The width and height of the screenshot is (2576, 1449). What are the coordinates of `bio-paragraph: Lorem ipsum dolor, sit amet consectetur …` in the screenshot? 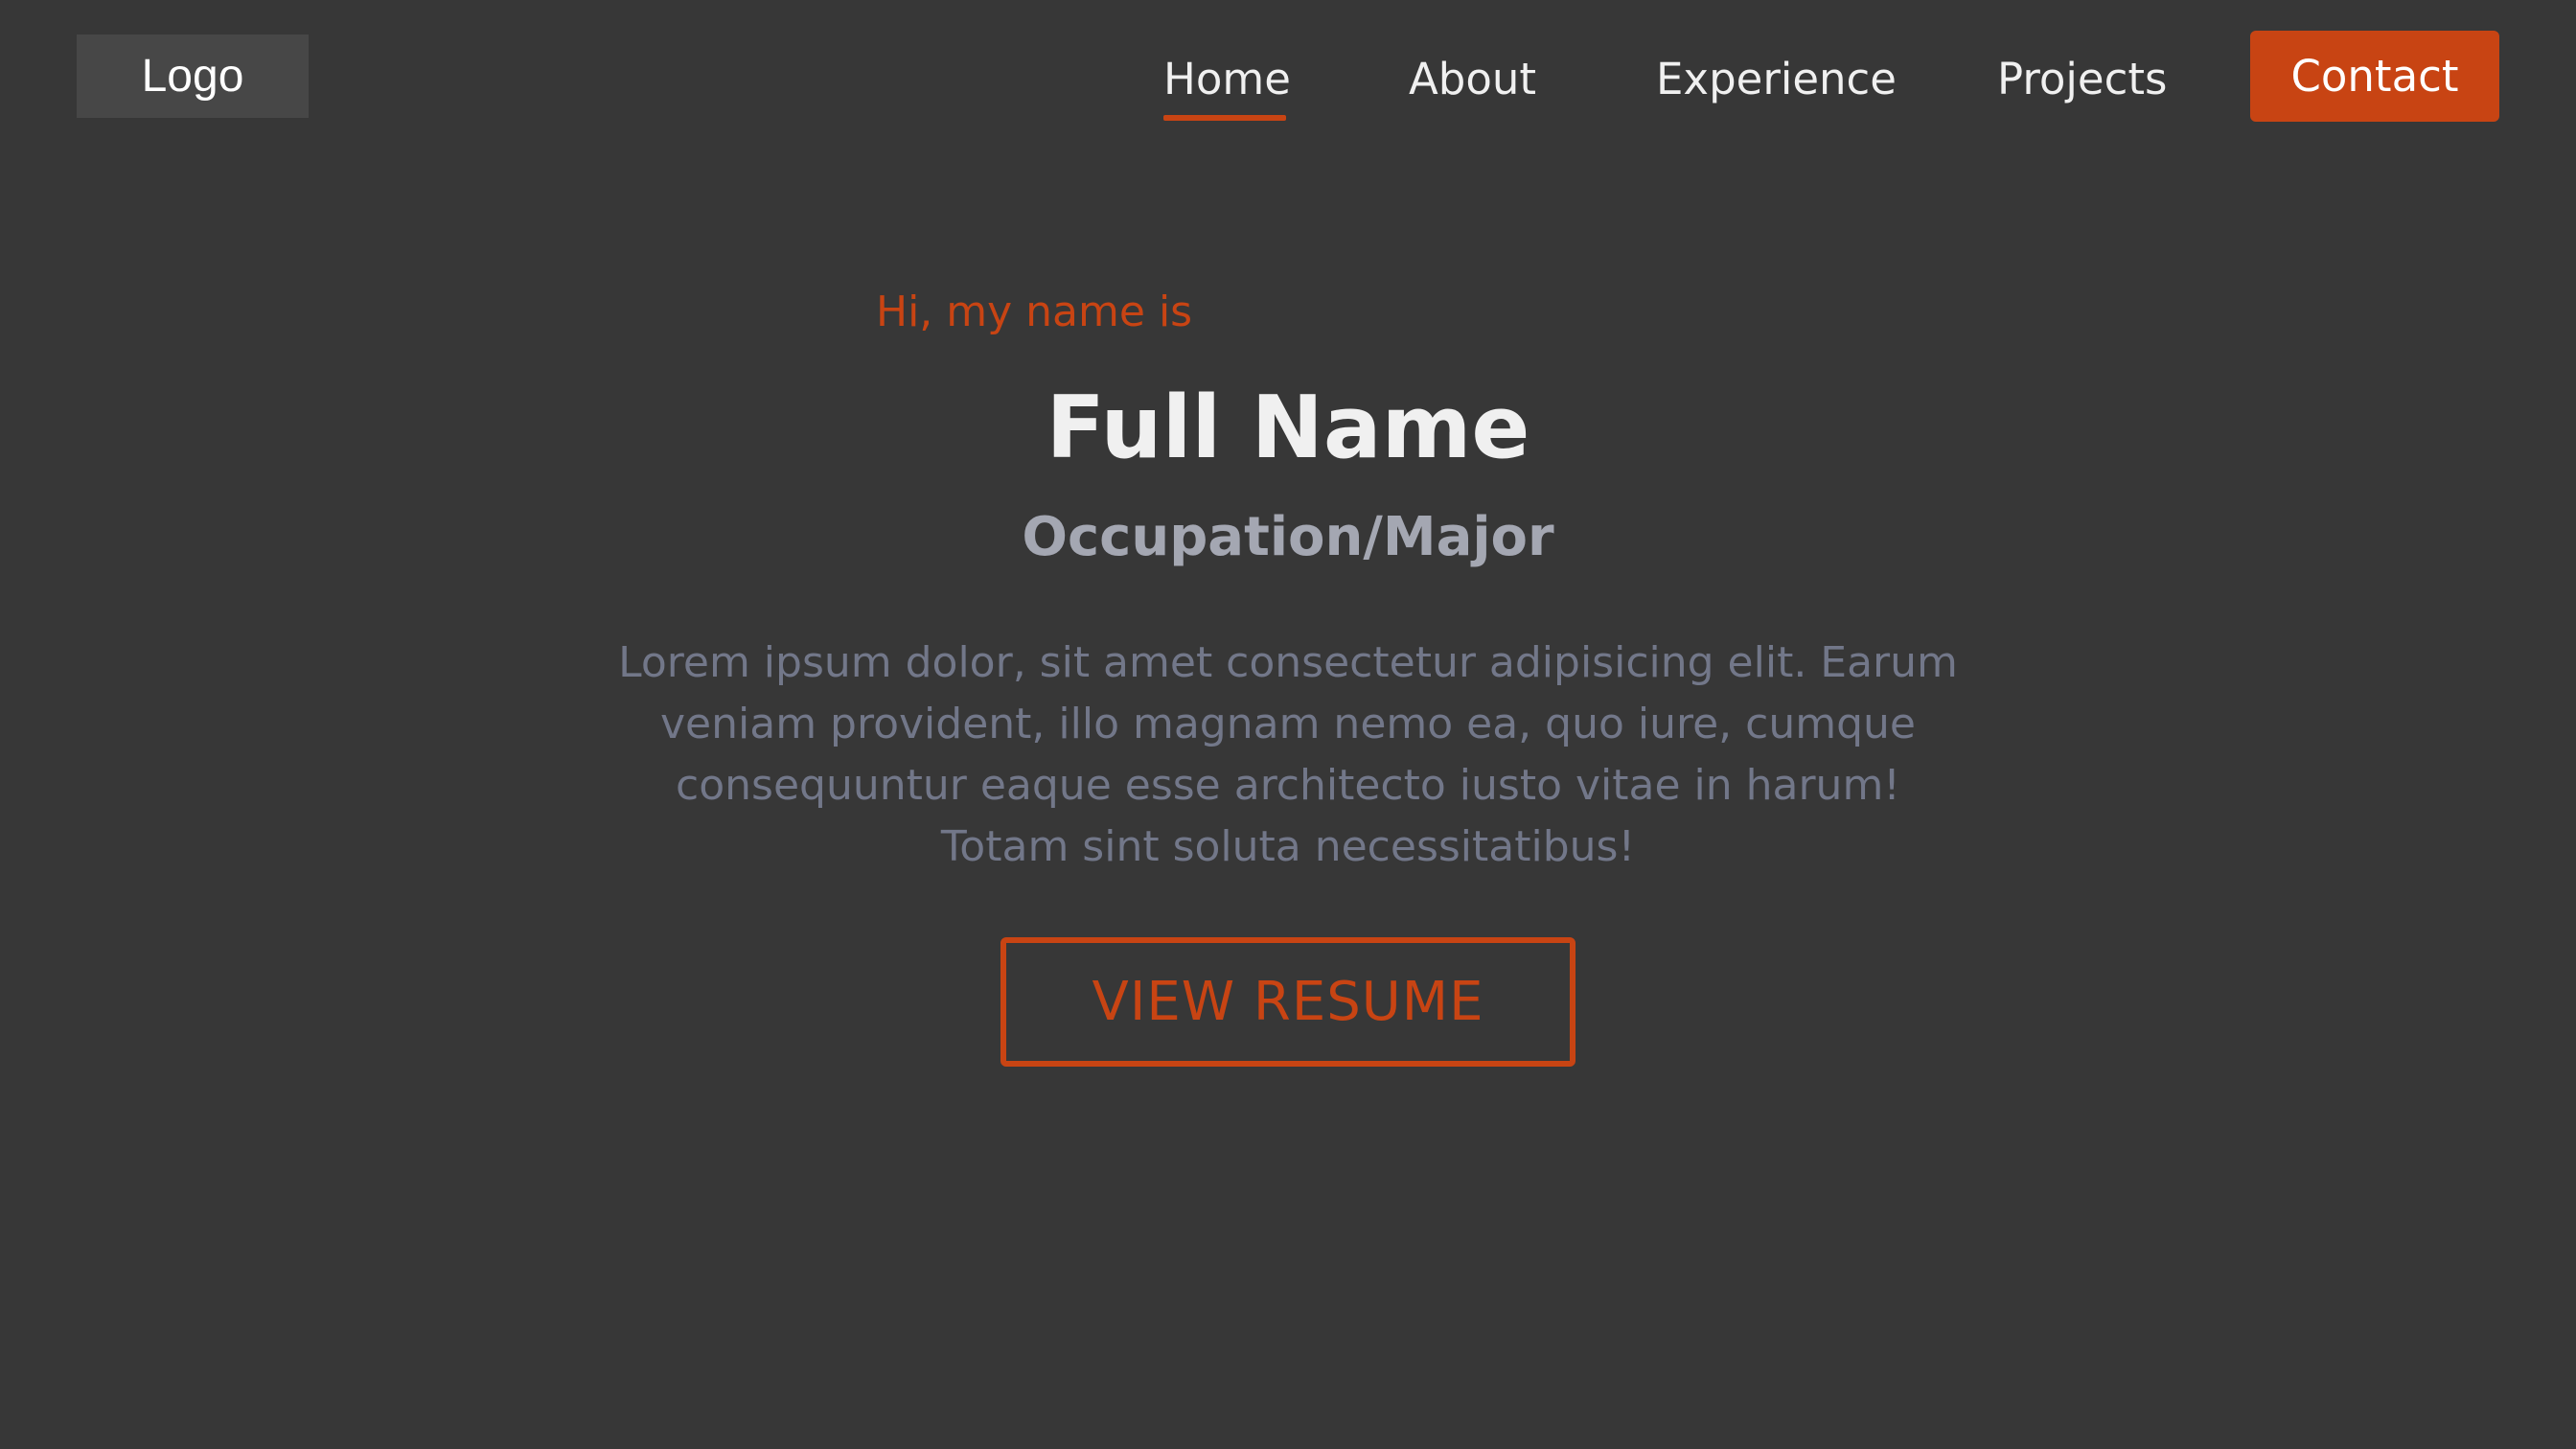 It's located at (1288, 754).